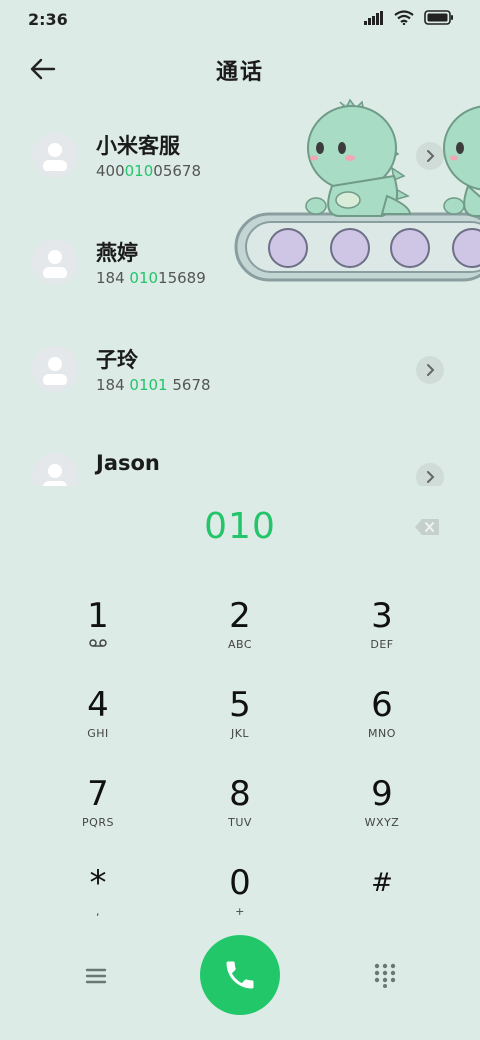  Describe the element at coordinates (382, 705) in the screenshot. I see `key-digit: 6` at that location.